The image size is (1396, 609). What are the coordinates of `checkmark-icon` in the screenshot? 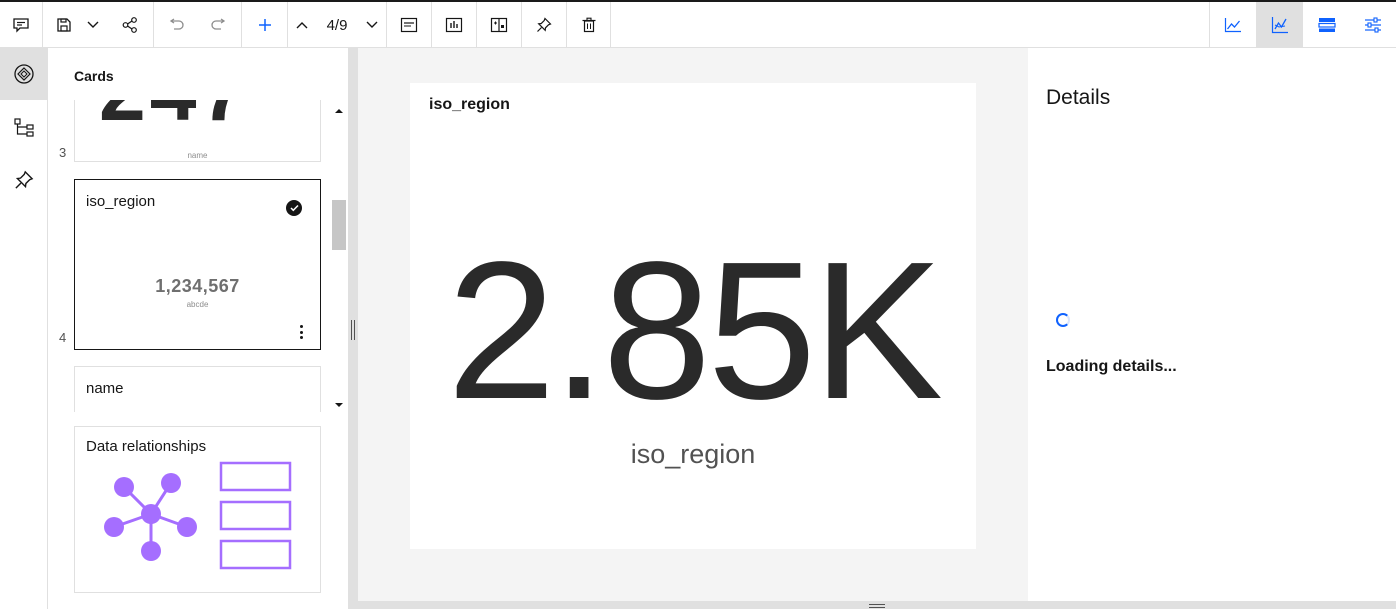 It's located at (294, 208).